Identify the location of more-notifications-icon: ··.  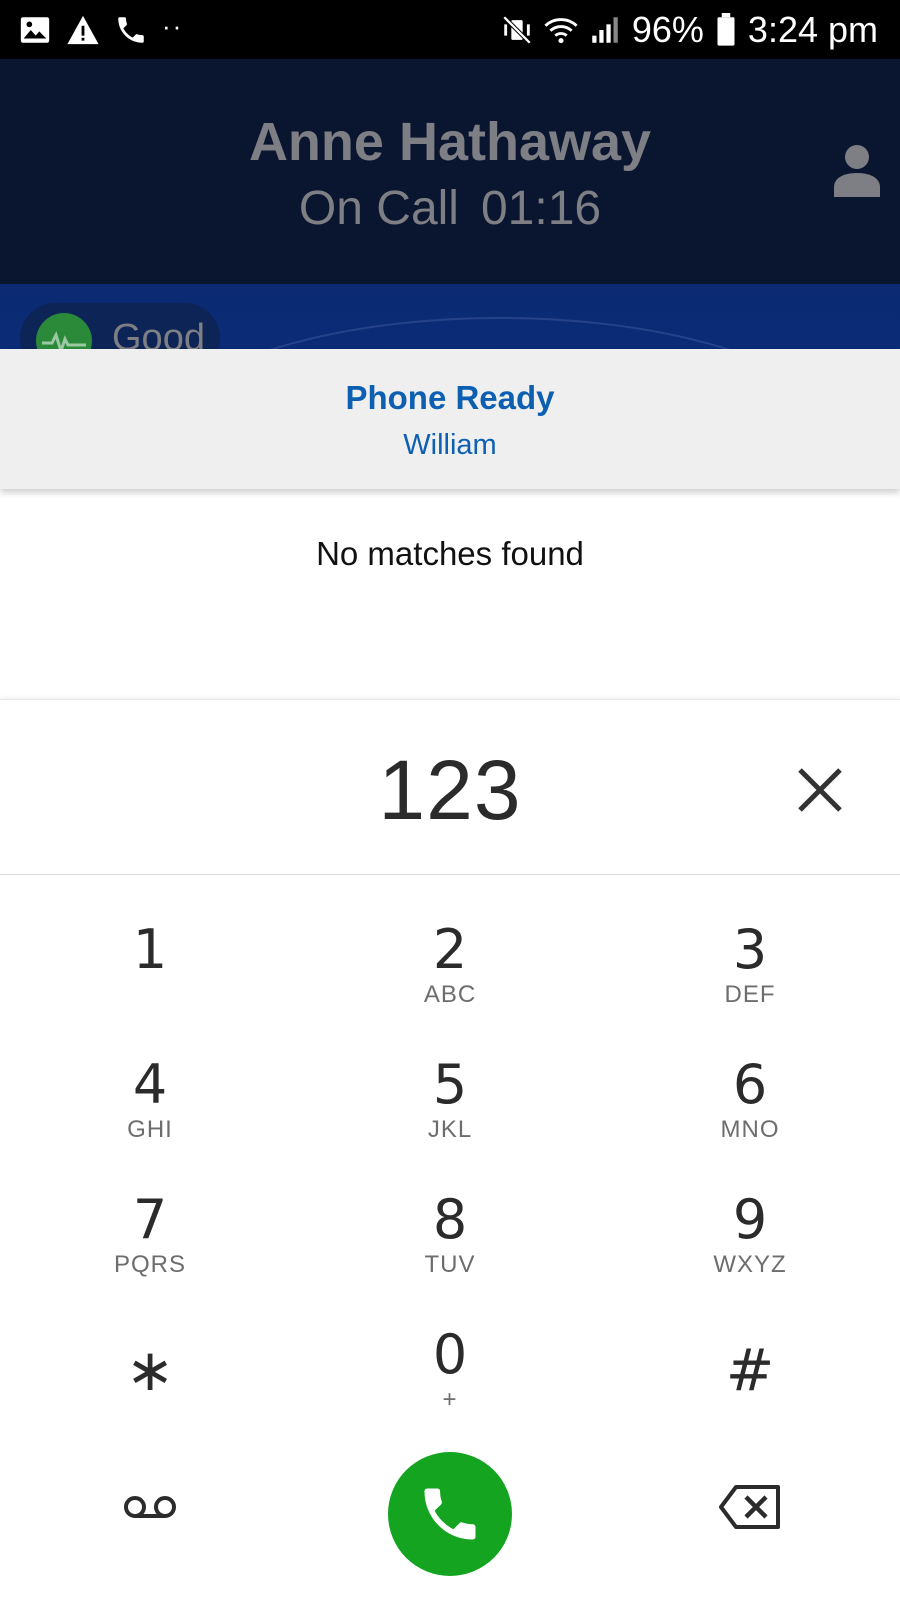
(173, 26).